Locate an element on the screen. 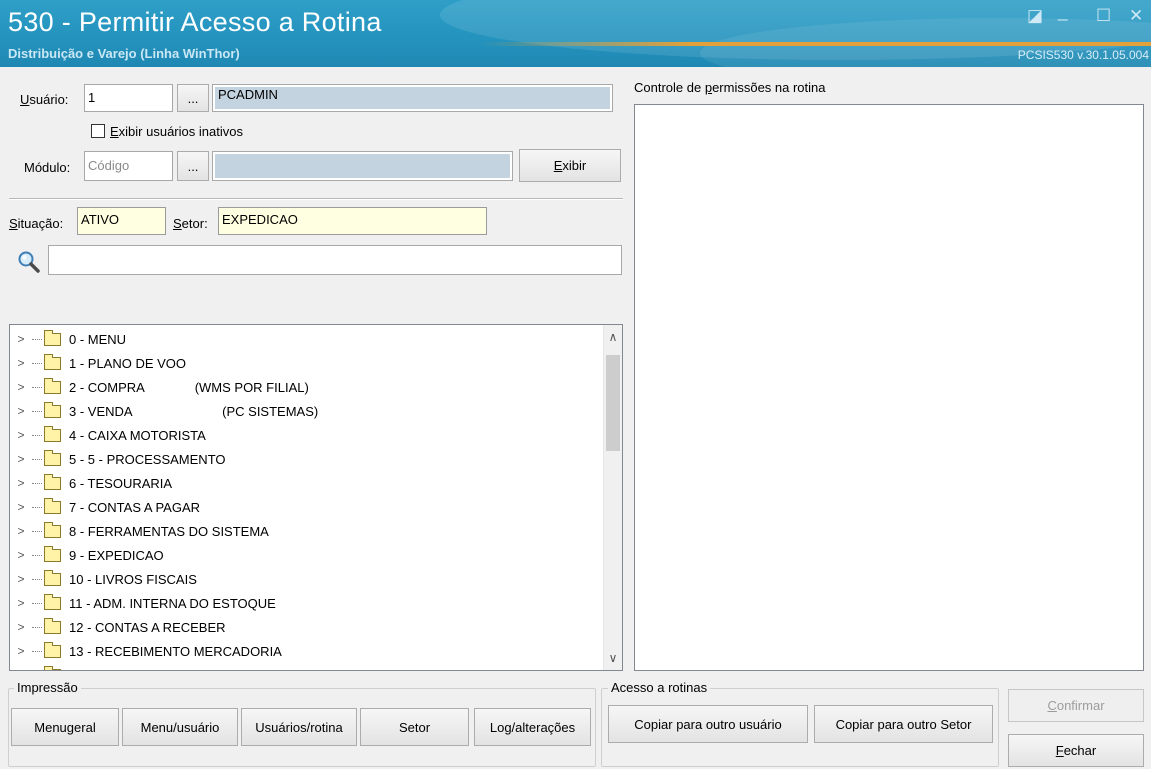 The height and width of the screenshot is (769, 1151). separator-highlight is located at coordinates (316, 199).